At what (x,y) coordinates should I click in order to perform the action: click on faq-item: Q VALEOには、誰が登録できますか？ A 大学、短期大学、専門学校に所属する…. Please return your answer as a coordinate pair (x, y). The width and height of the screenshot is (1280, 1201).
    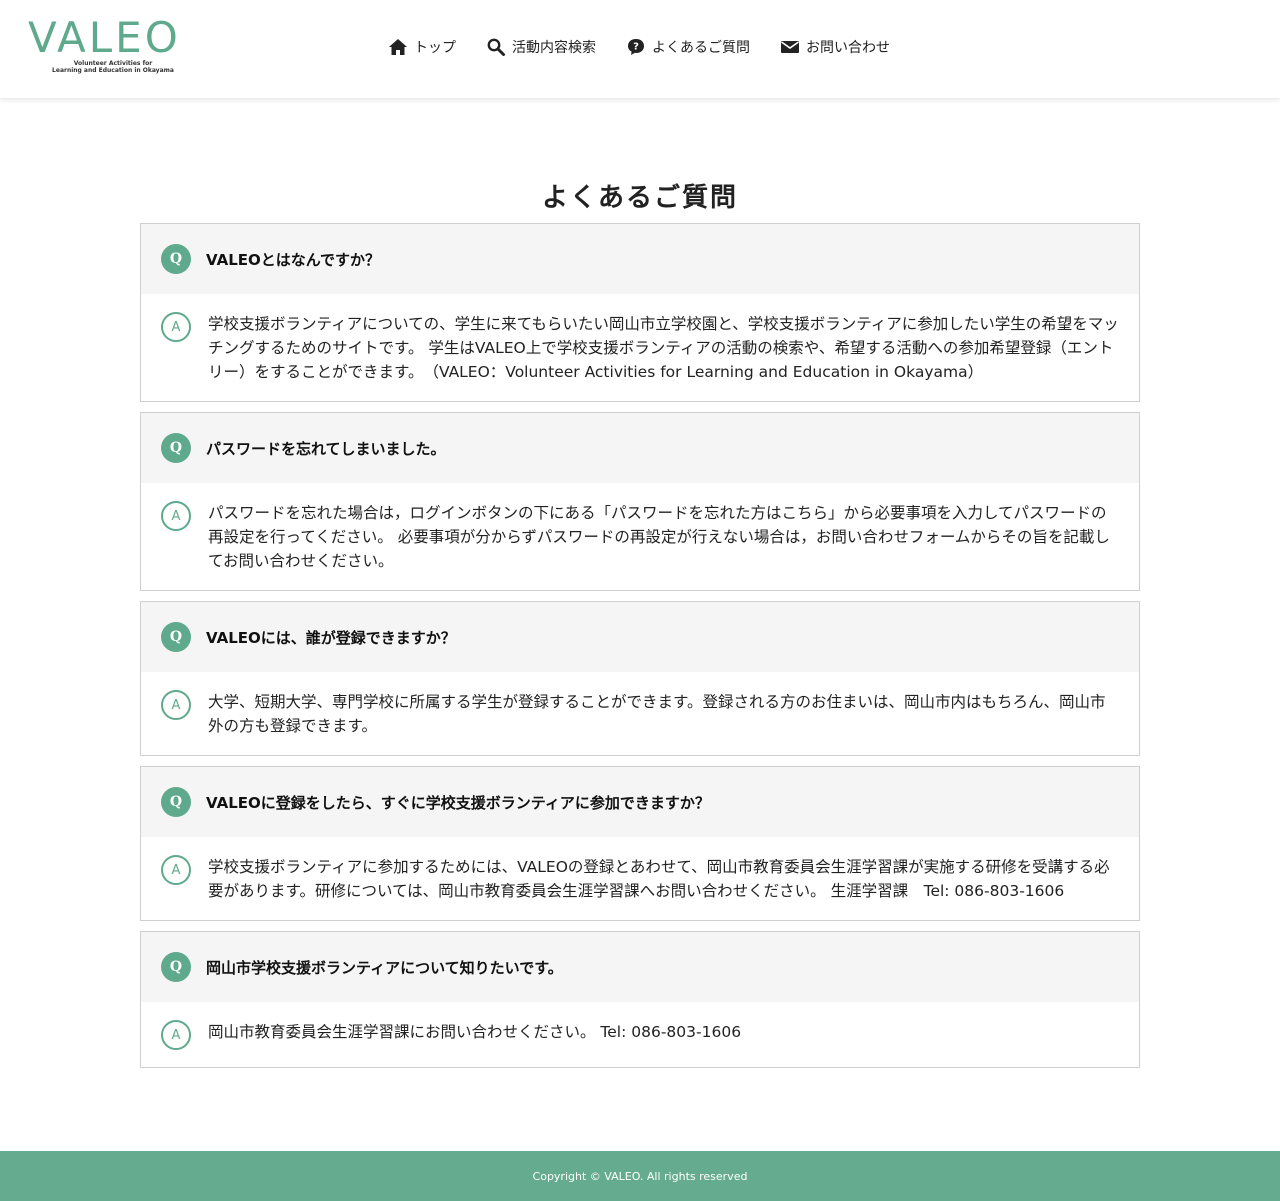
    Looking at the image, I should click on (640, 678).